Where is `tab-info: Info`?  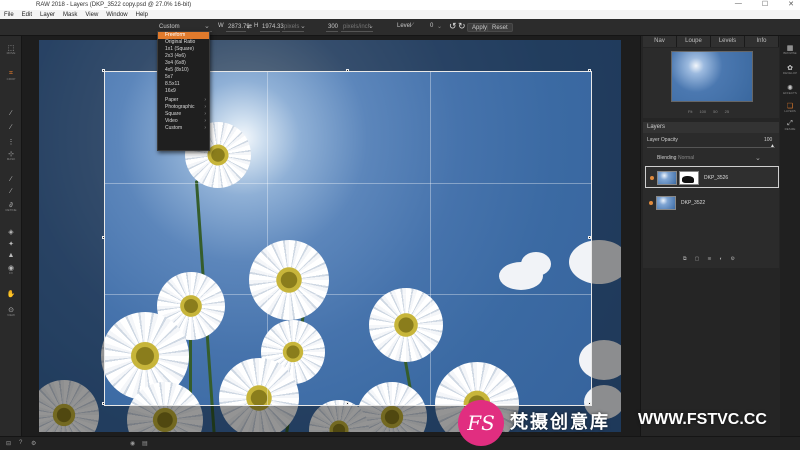 tab-info: Info is located at coordinates (762, 41).